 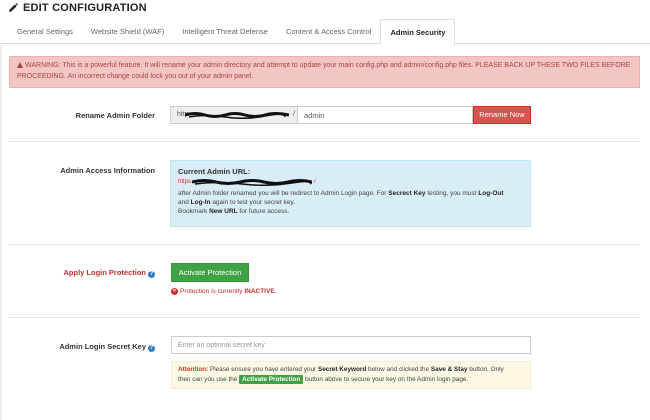 What do you see at coordinates (350, 183) in the screenshot?
I see `current-admin-url: https /` at bounding box center [350, 183].